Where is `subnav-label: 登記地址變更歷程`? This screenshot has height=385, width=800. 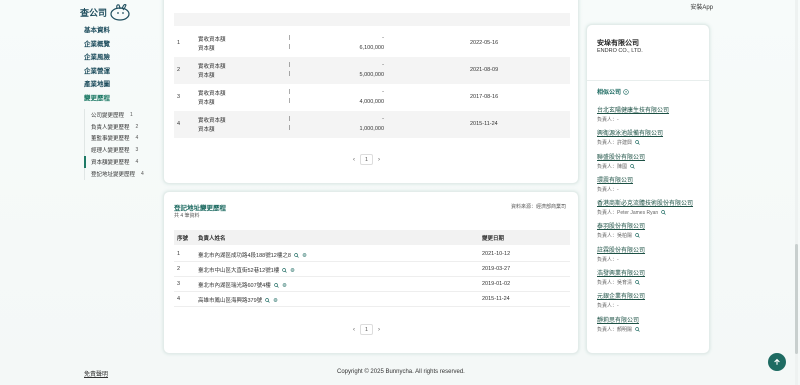 subnav-label: 登記地址變更歷程 is located at coordinates (113, 174).